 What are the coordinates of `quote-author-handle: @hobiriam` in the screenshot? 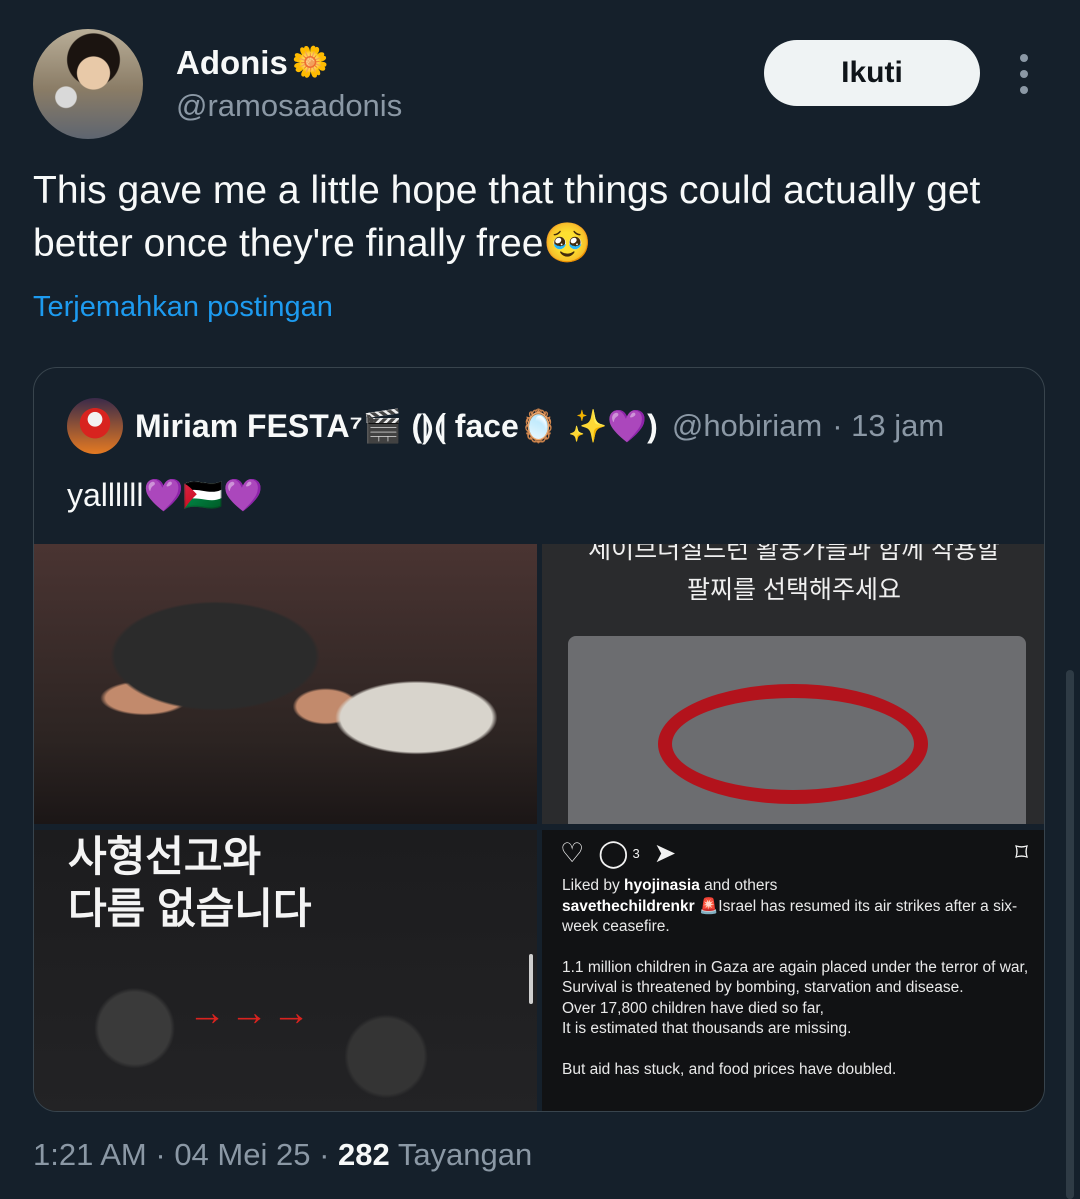 It's located at (747, 425).